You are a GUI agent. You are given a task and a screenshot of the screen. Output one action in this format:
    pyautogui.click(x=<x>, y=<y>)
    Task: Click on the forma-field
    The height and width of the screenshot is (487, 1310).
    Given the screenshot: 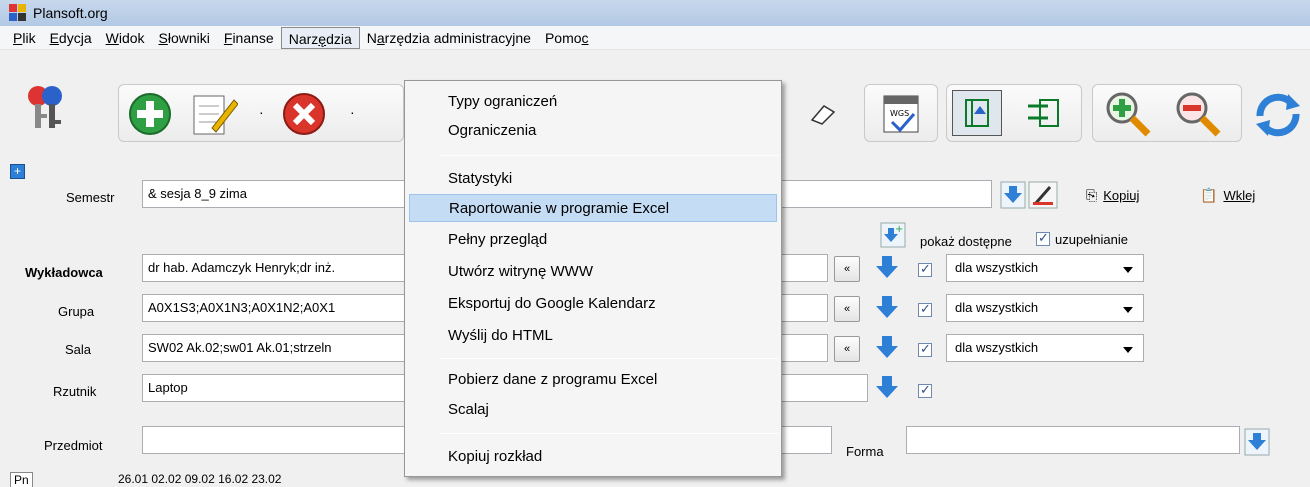 What is the action you would take?
    pyautogui.click(x=1073, y=440)
    